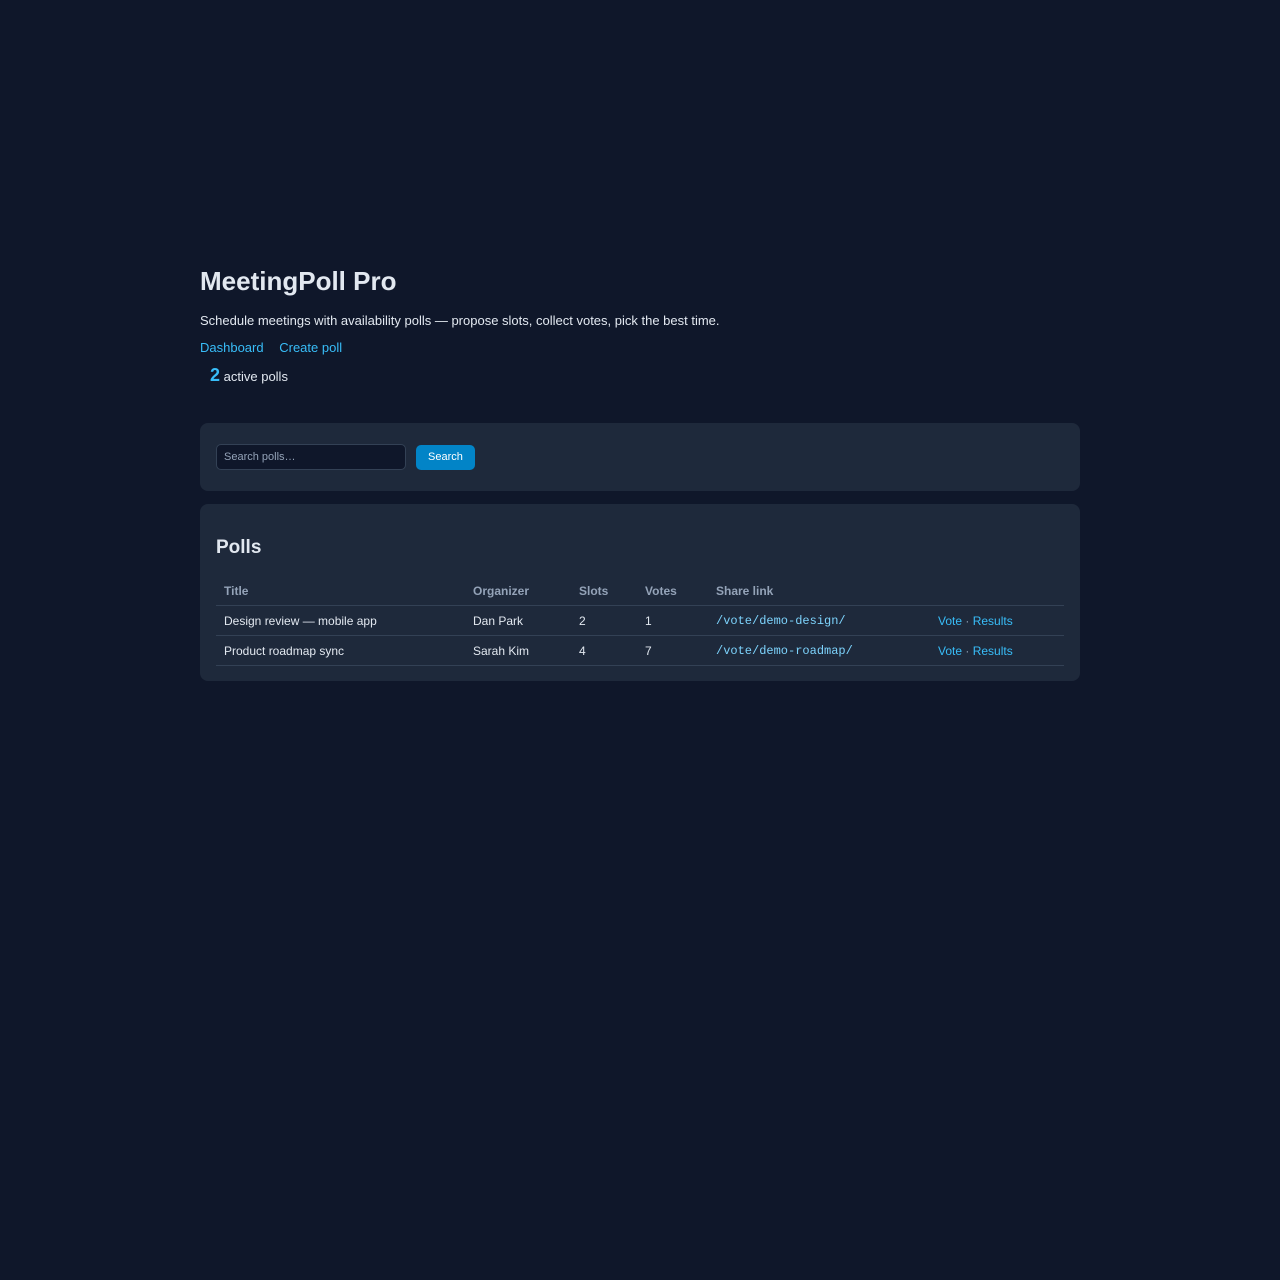  I want to click on search-button: Search, so click(445, 457).